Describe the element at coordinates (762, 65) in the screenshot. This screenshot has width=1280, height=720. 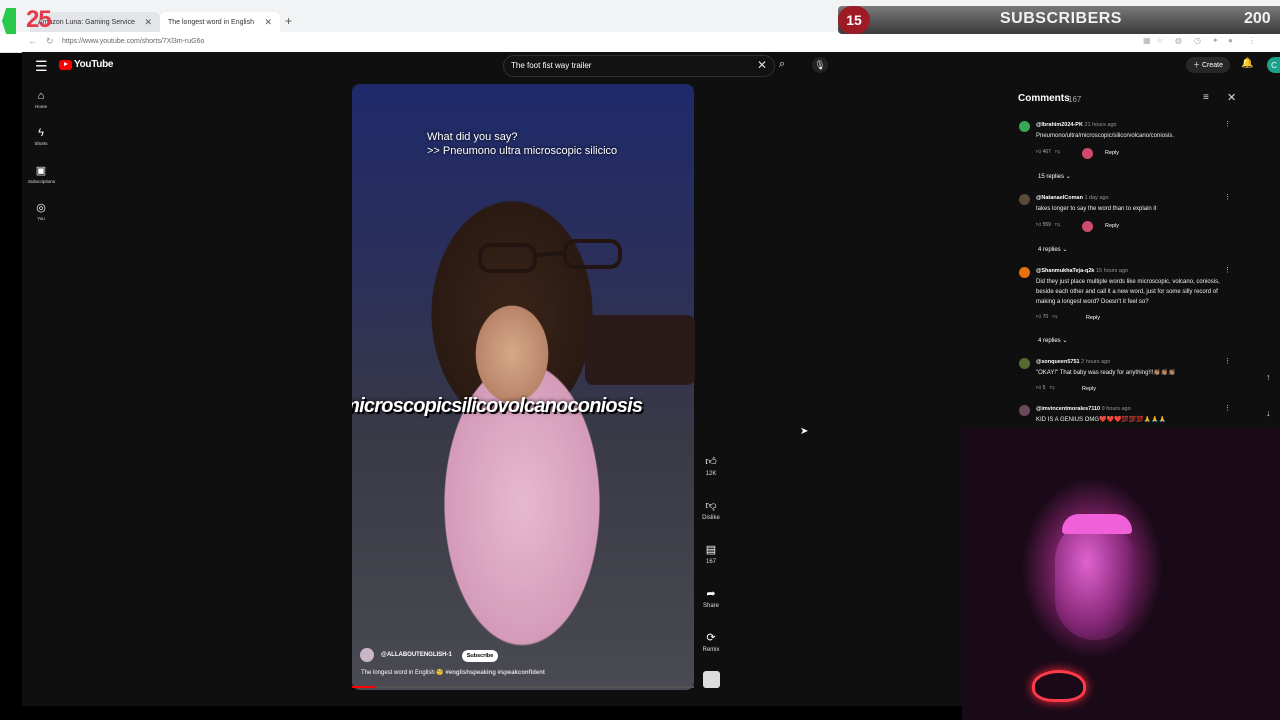
I see `clear-search-icon: ✕` at that location.